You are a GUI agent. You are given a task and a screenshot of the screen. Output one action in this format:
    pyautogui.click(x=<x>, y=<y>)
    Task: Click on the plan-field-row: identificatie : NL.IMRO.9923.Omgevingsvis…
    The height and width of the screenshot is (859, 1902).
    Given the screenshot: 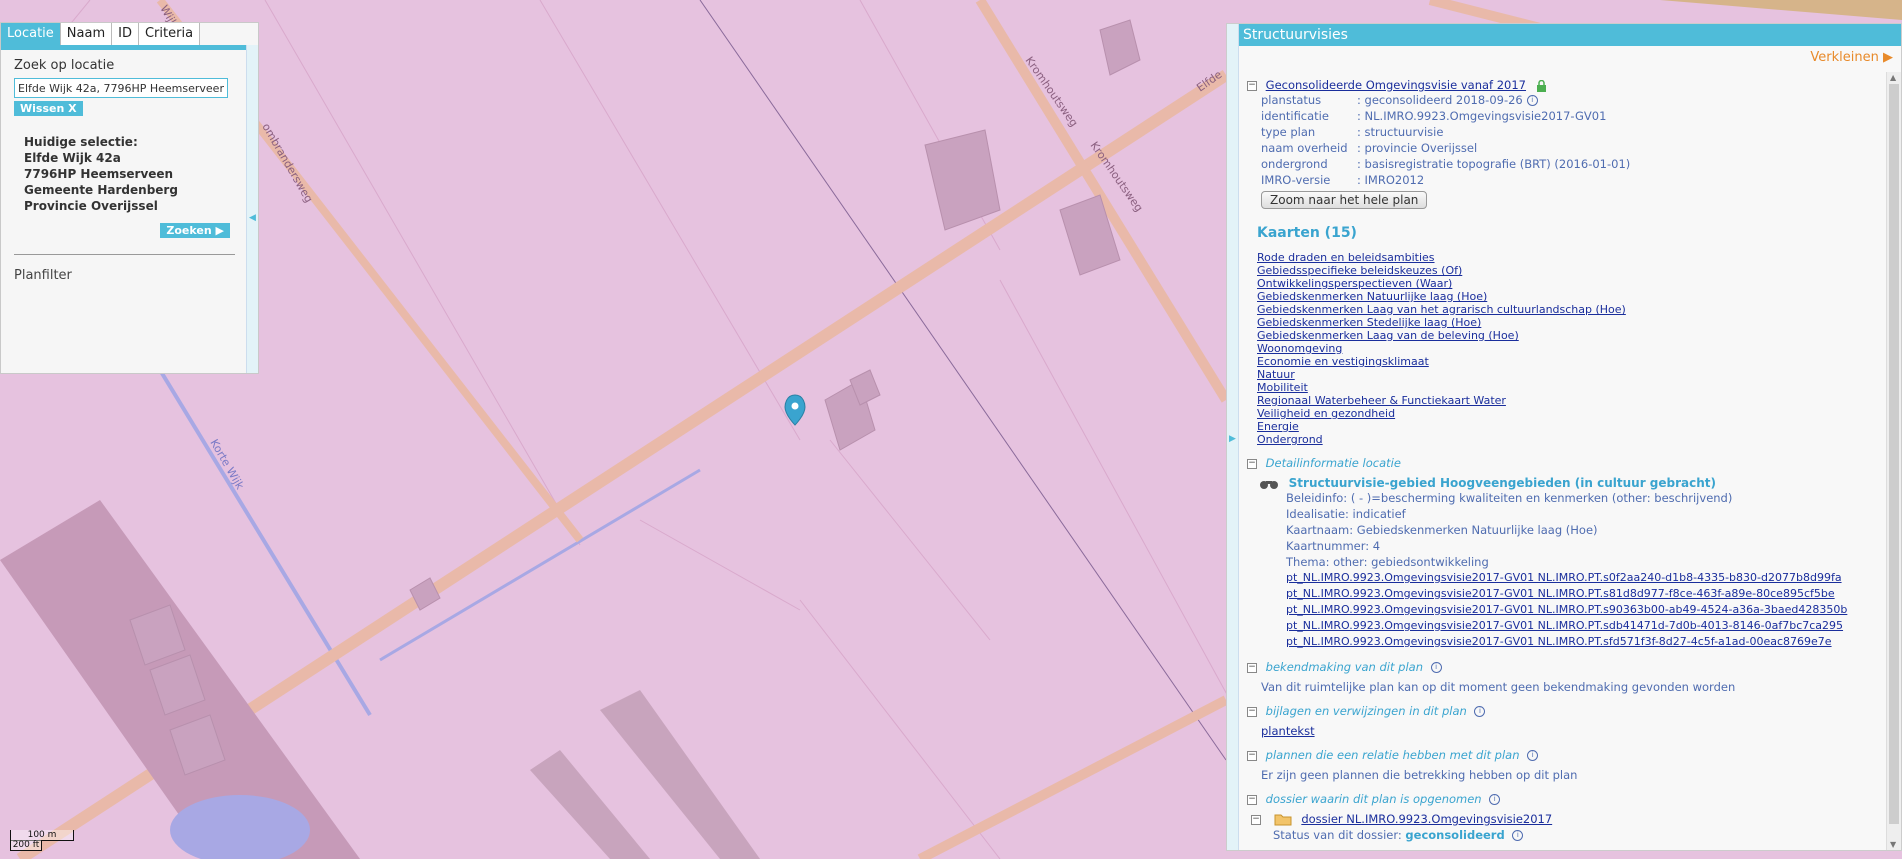 What is the action you would take?
    pyautogui.click(x=1573, y=116)
    